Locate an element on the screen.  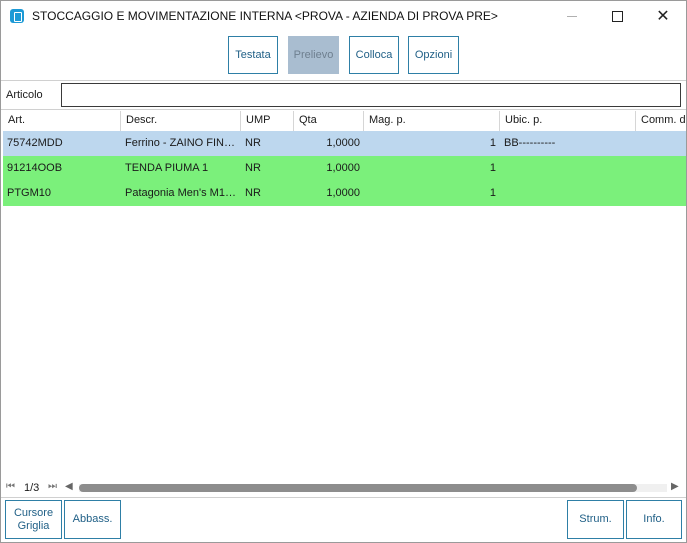
minimize-button is located at coordinates (572, 16).